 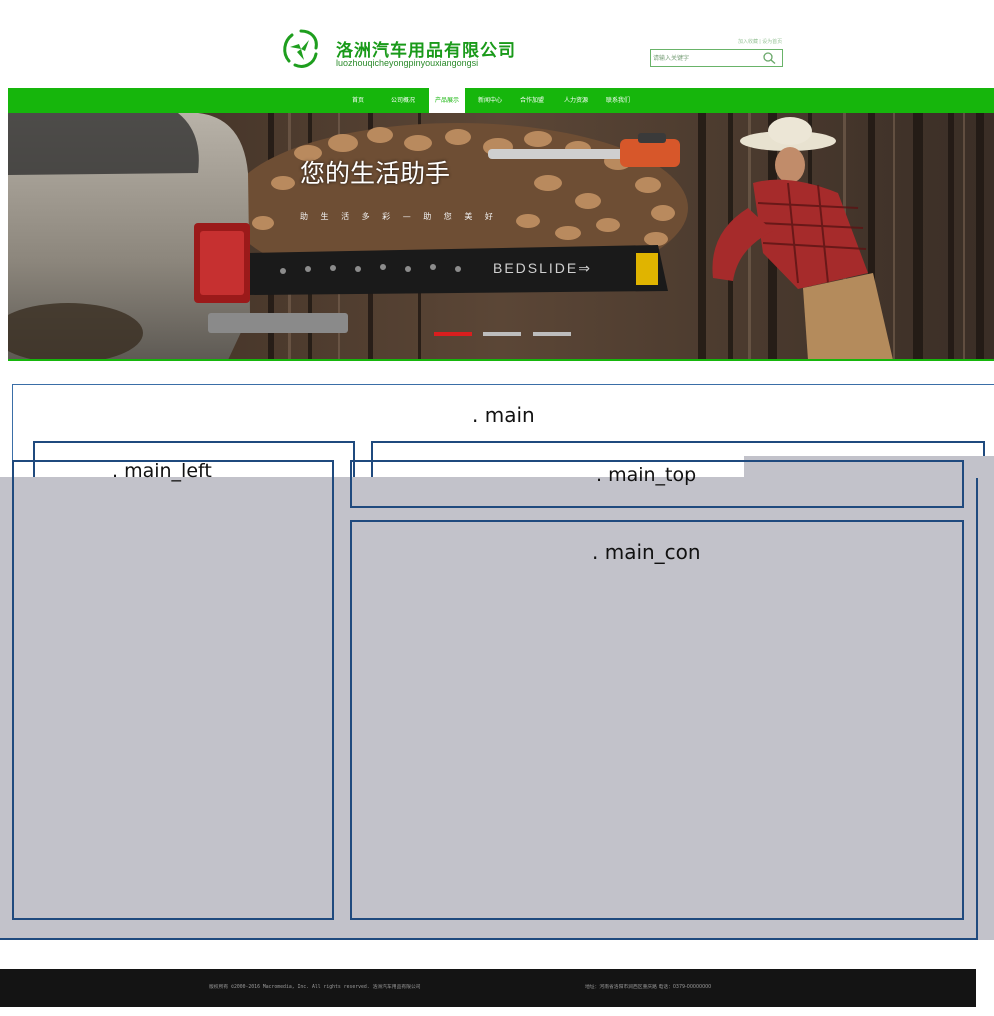 What do you see at coordinates (770, 58) in the screenshot?
I see `search-icon` at bounding box center [770, 58].